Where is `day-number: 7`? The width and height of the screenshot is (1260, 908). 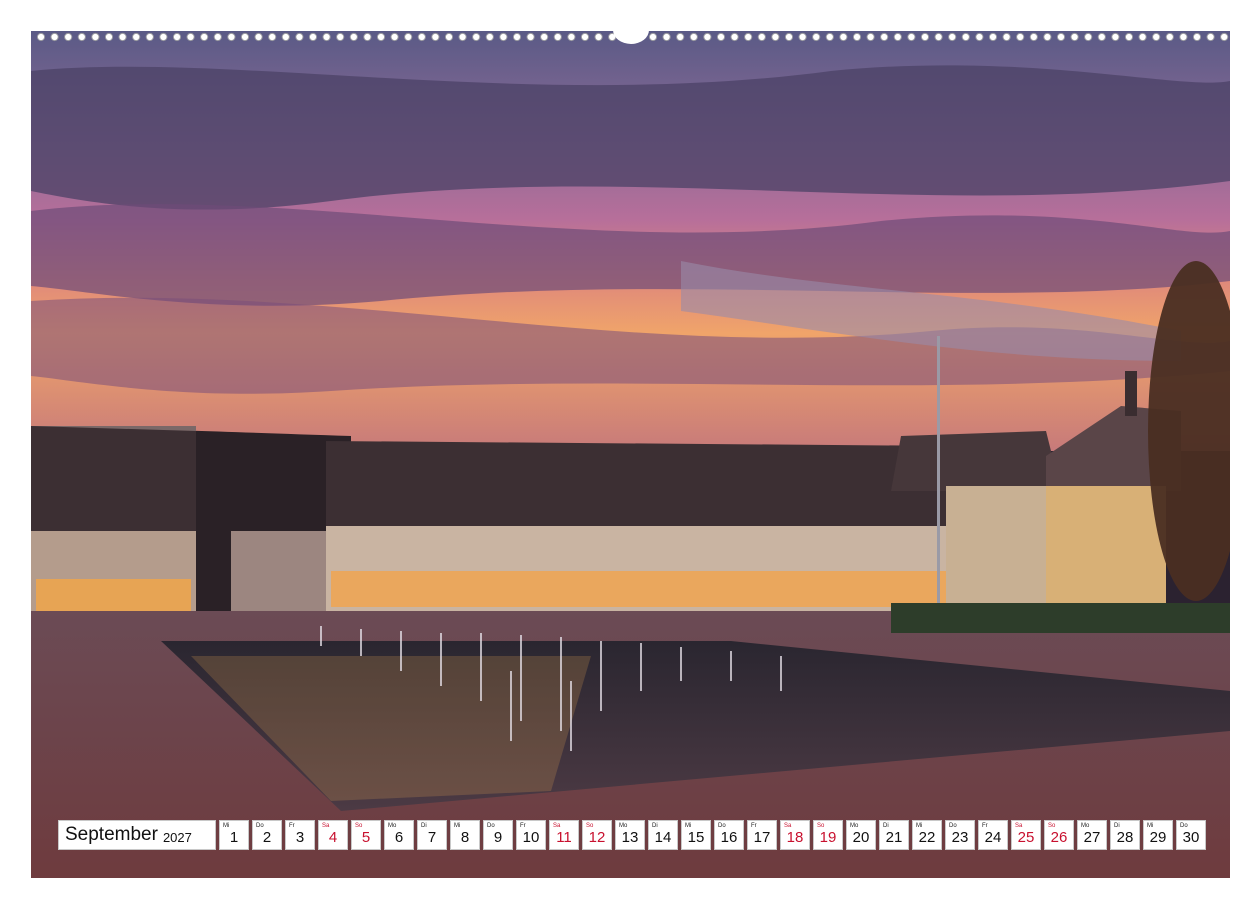 day-number: 7 is located at coordinates (432, 837).